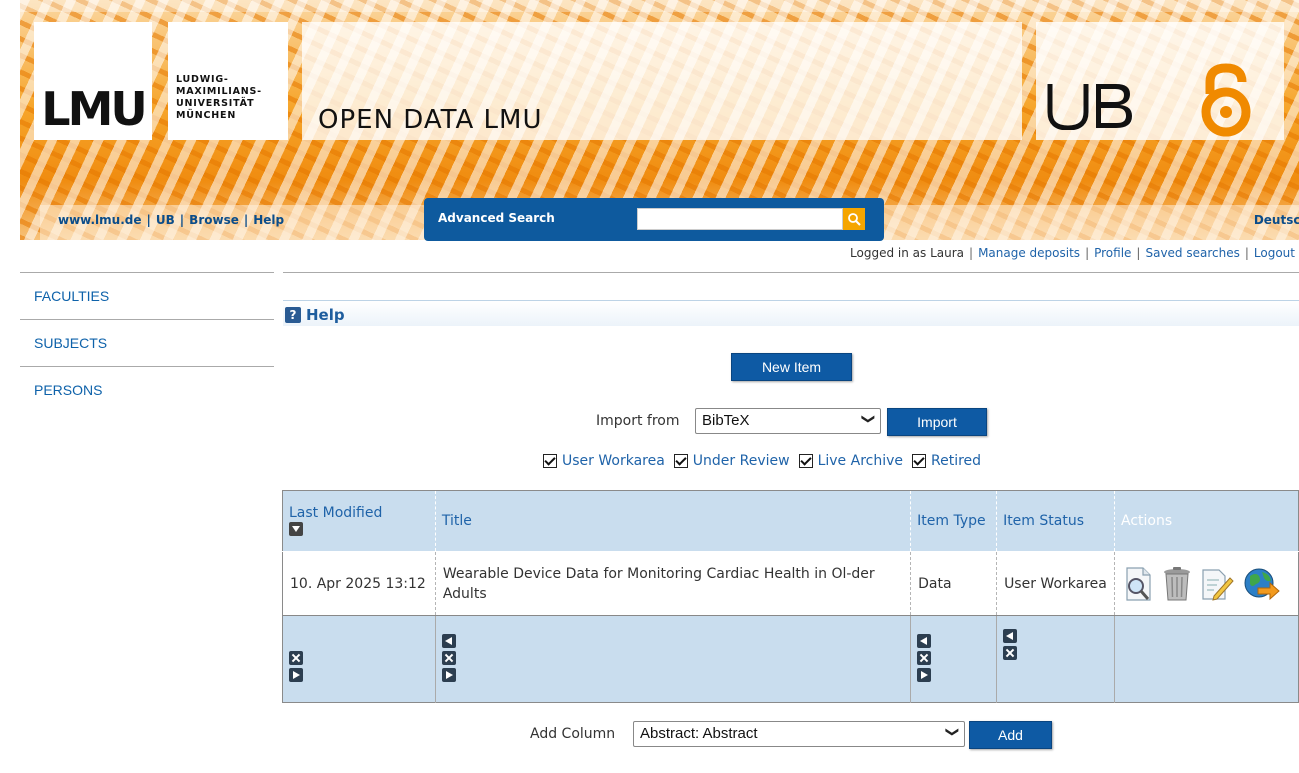  What do you see at coordinates (1261, 584) in the screenshot?
I see `deposit-icon` at bounding box center [1261, 584].